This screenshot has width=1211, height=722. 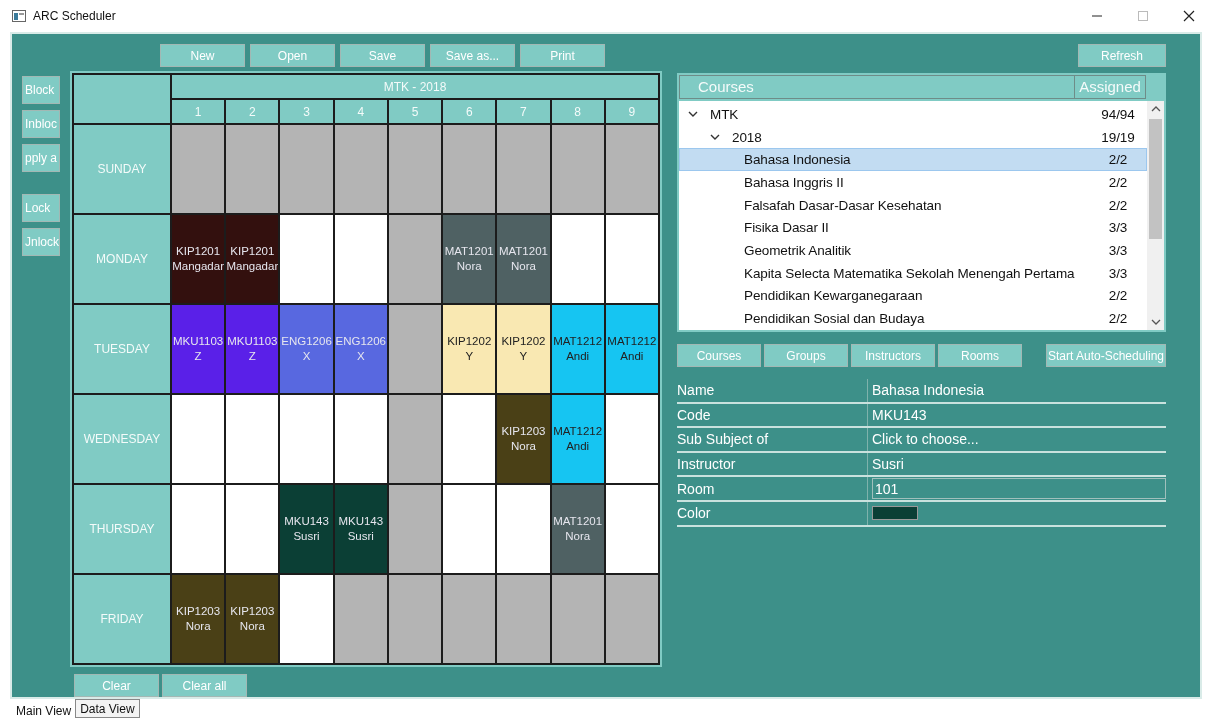 I want to click on tree-item: Fisika Dasar II 3/3, so click(x=913, y=228).